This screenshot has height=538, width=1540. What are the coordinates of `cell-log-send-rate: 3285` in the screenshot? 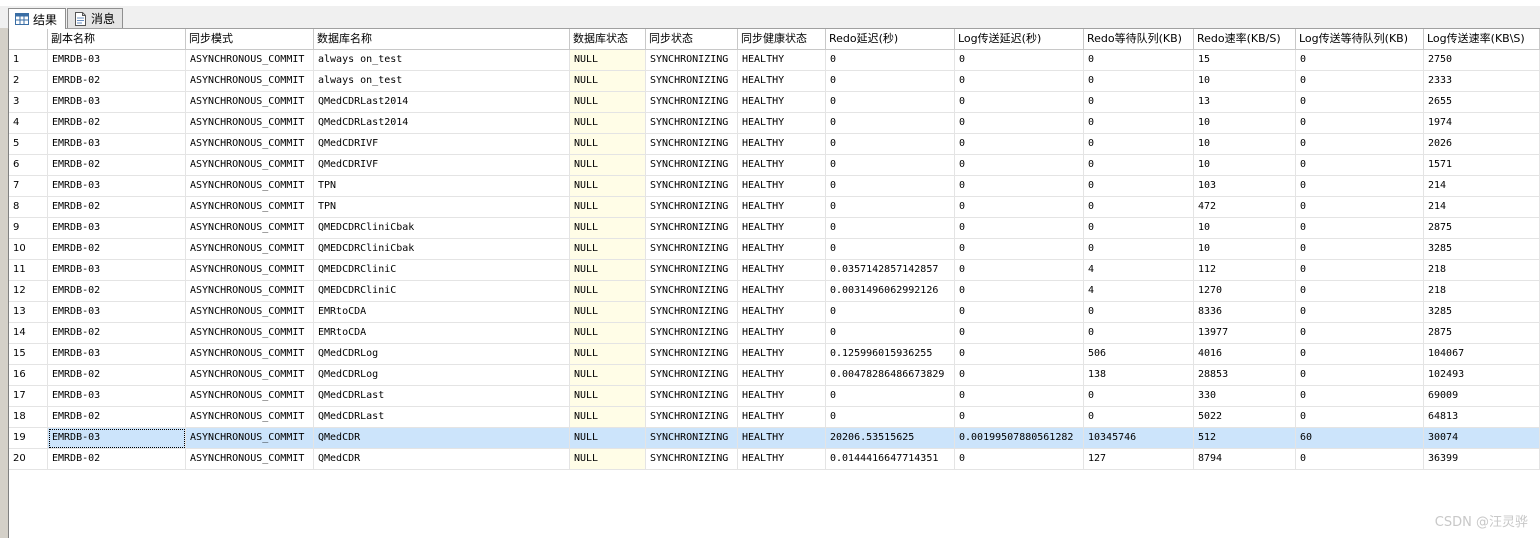 It's located at (1482, 249).